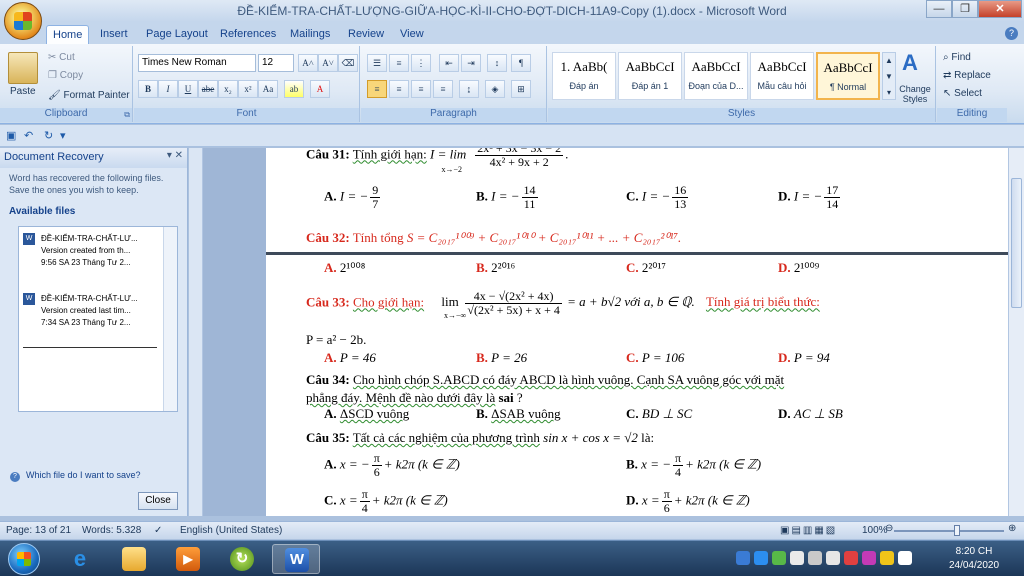 This screenshot has width=1024, height=576. Describe the element at coordinates (248, 34) in the screenshot. I see `tab-references: References` at that location.